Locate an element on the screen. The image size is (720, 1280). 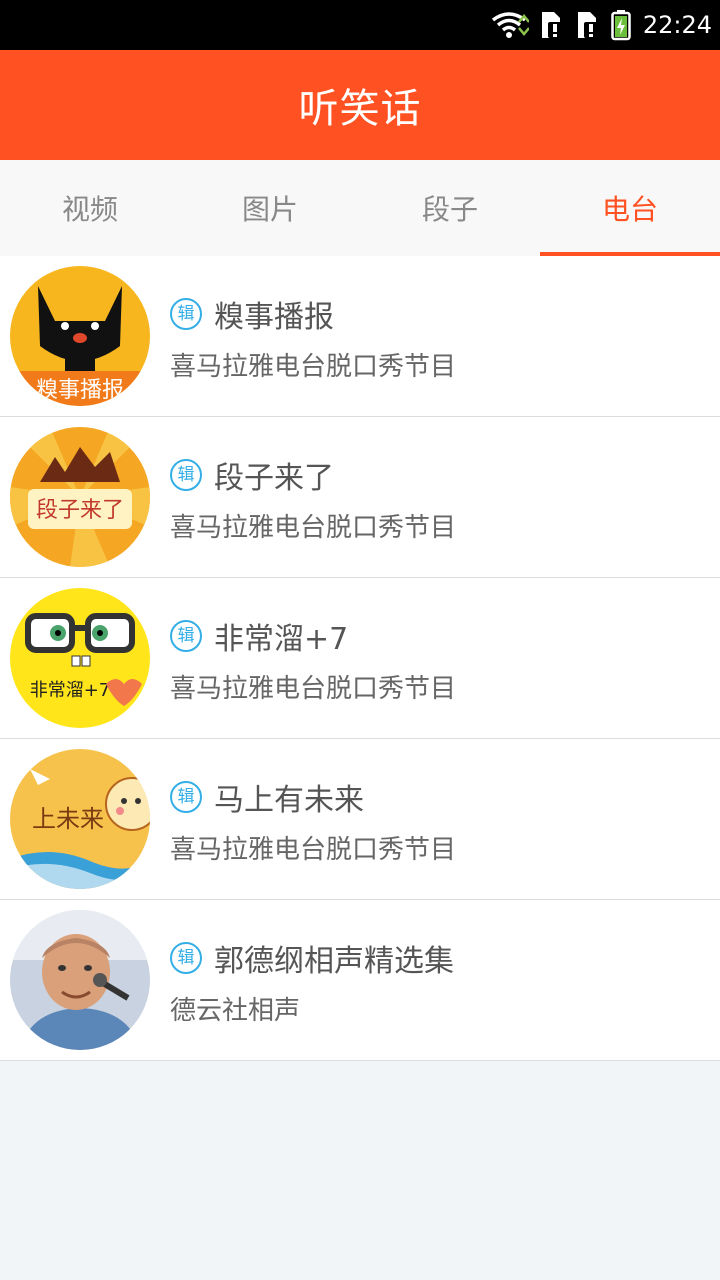
status-bar: 22:24 is located at coordinates (360, 25).